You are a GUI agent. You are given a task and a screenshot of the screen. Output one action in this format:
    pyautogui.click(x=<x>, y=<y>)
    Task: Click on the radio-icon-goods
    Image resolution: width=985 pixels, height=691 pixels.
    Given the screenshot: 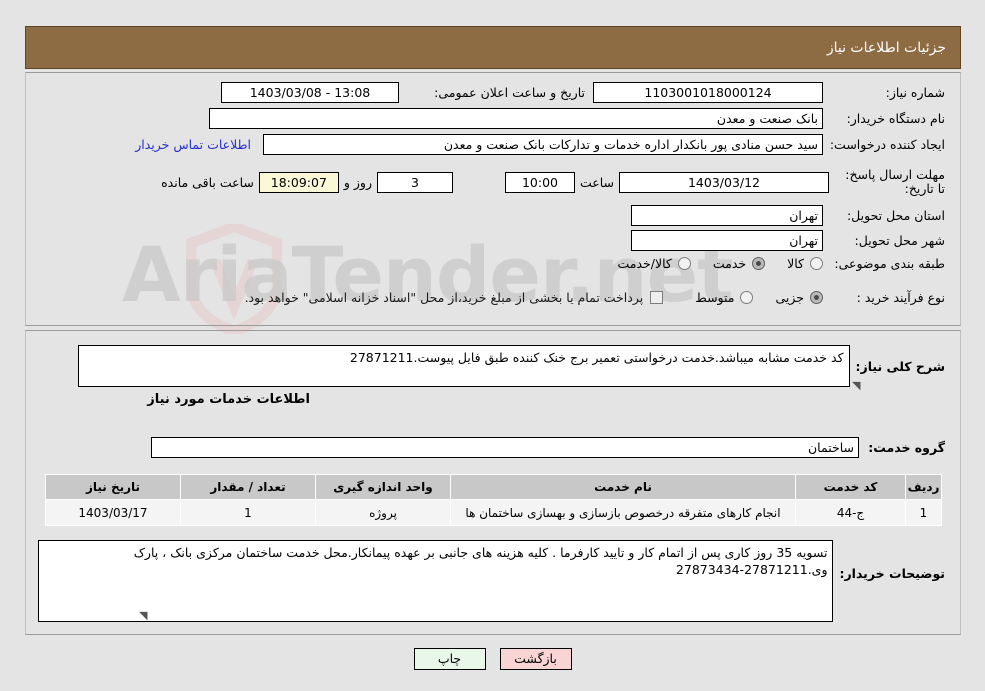 What is the action you would take?
    pyautogui.click(x=816, y=263)
    